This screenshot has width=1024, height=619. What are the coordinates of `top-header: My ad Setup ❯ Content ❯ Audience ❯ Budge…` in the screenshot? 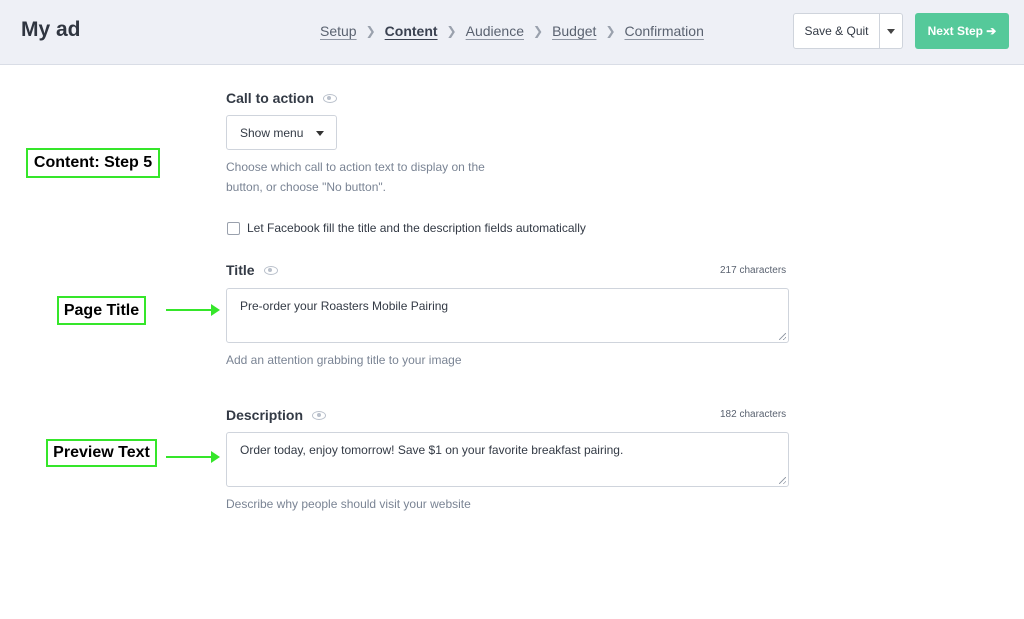 It's located at (512, 32).